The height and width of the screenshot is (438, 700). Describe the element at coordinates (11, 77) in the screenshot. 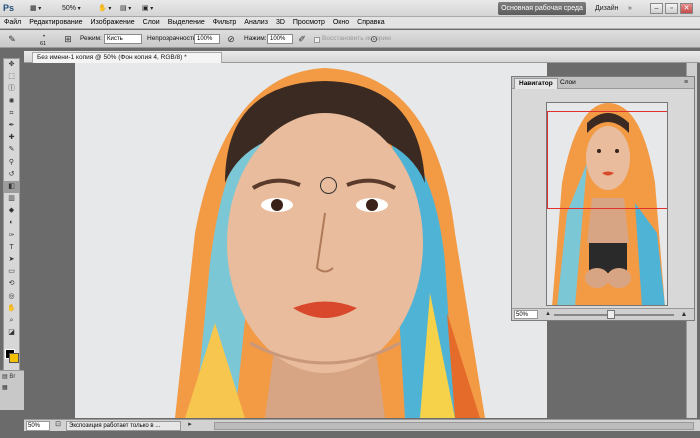

I see `marquee-tool-icon: ⬚` at that location.